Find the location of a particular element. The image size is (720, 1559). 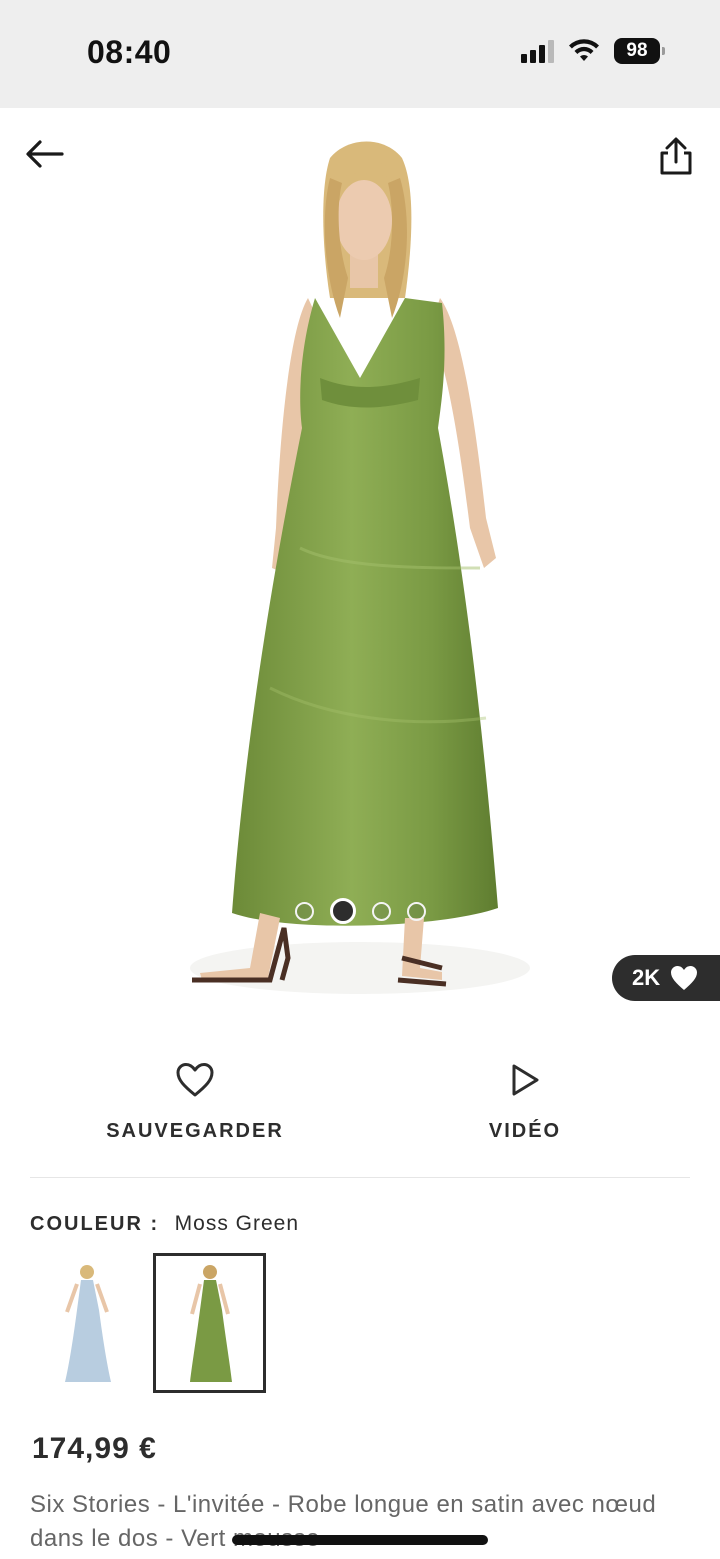

share-icon is located at coordinates (676, 156).